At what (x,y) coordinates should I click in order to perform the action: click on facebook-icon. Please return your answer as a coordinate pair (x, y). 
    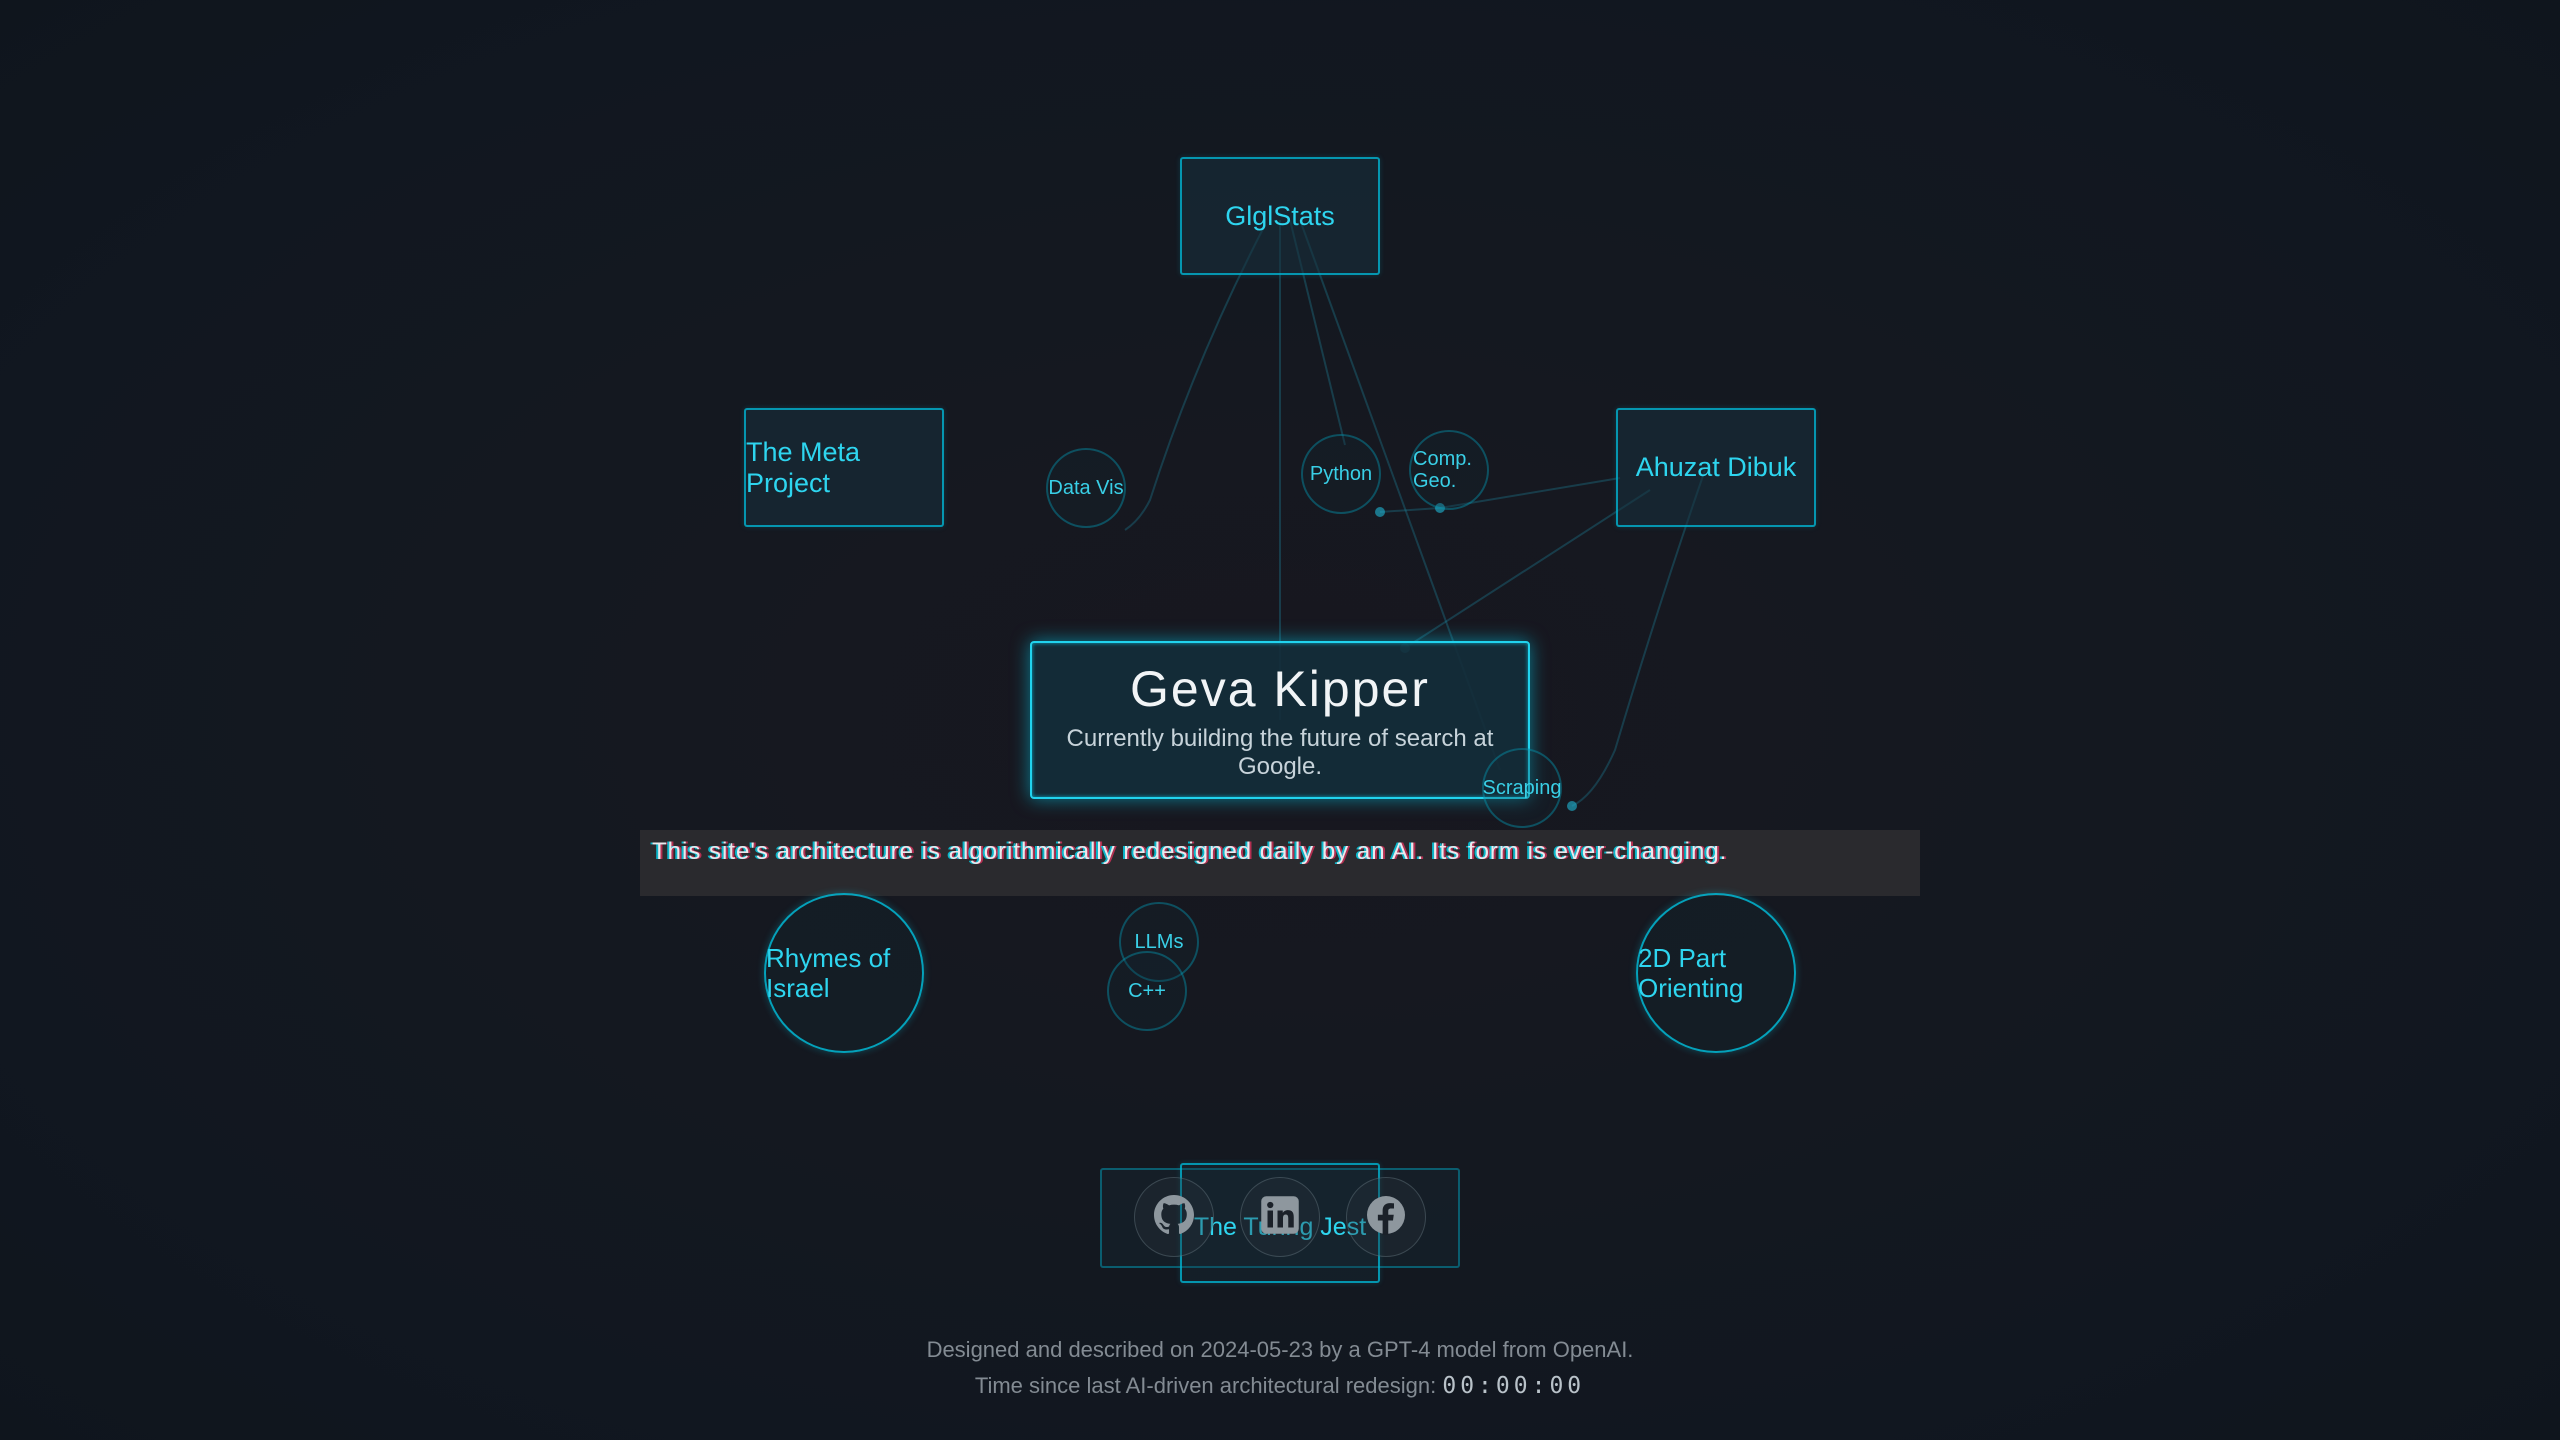
    Looking at the image, I should click on (1386, 1217).